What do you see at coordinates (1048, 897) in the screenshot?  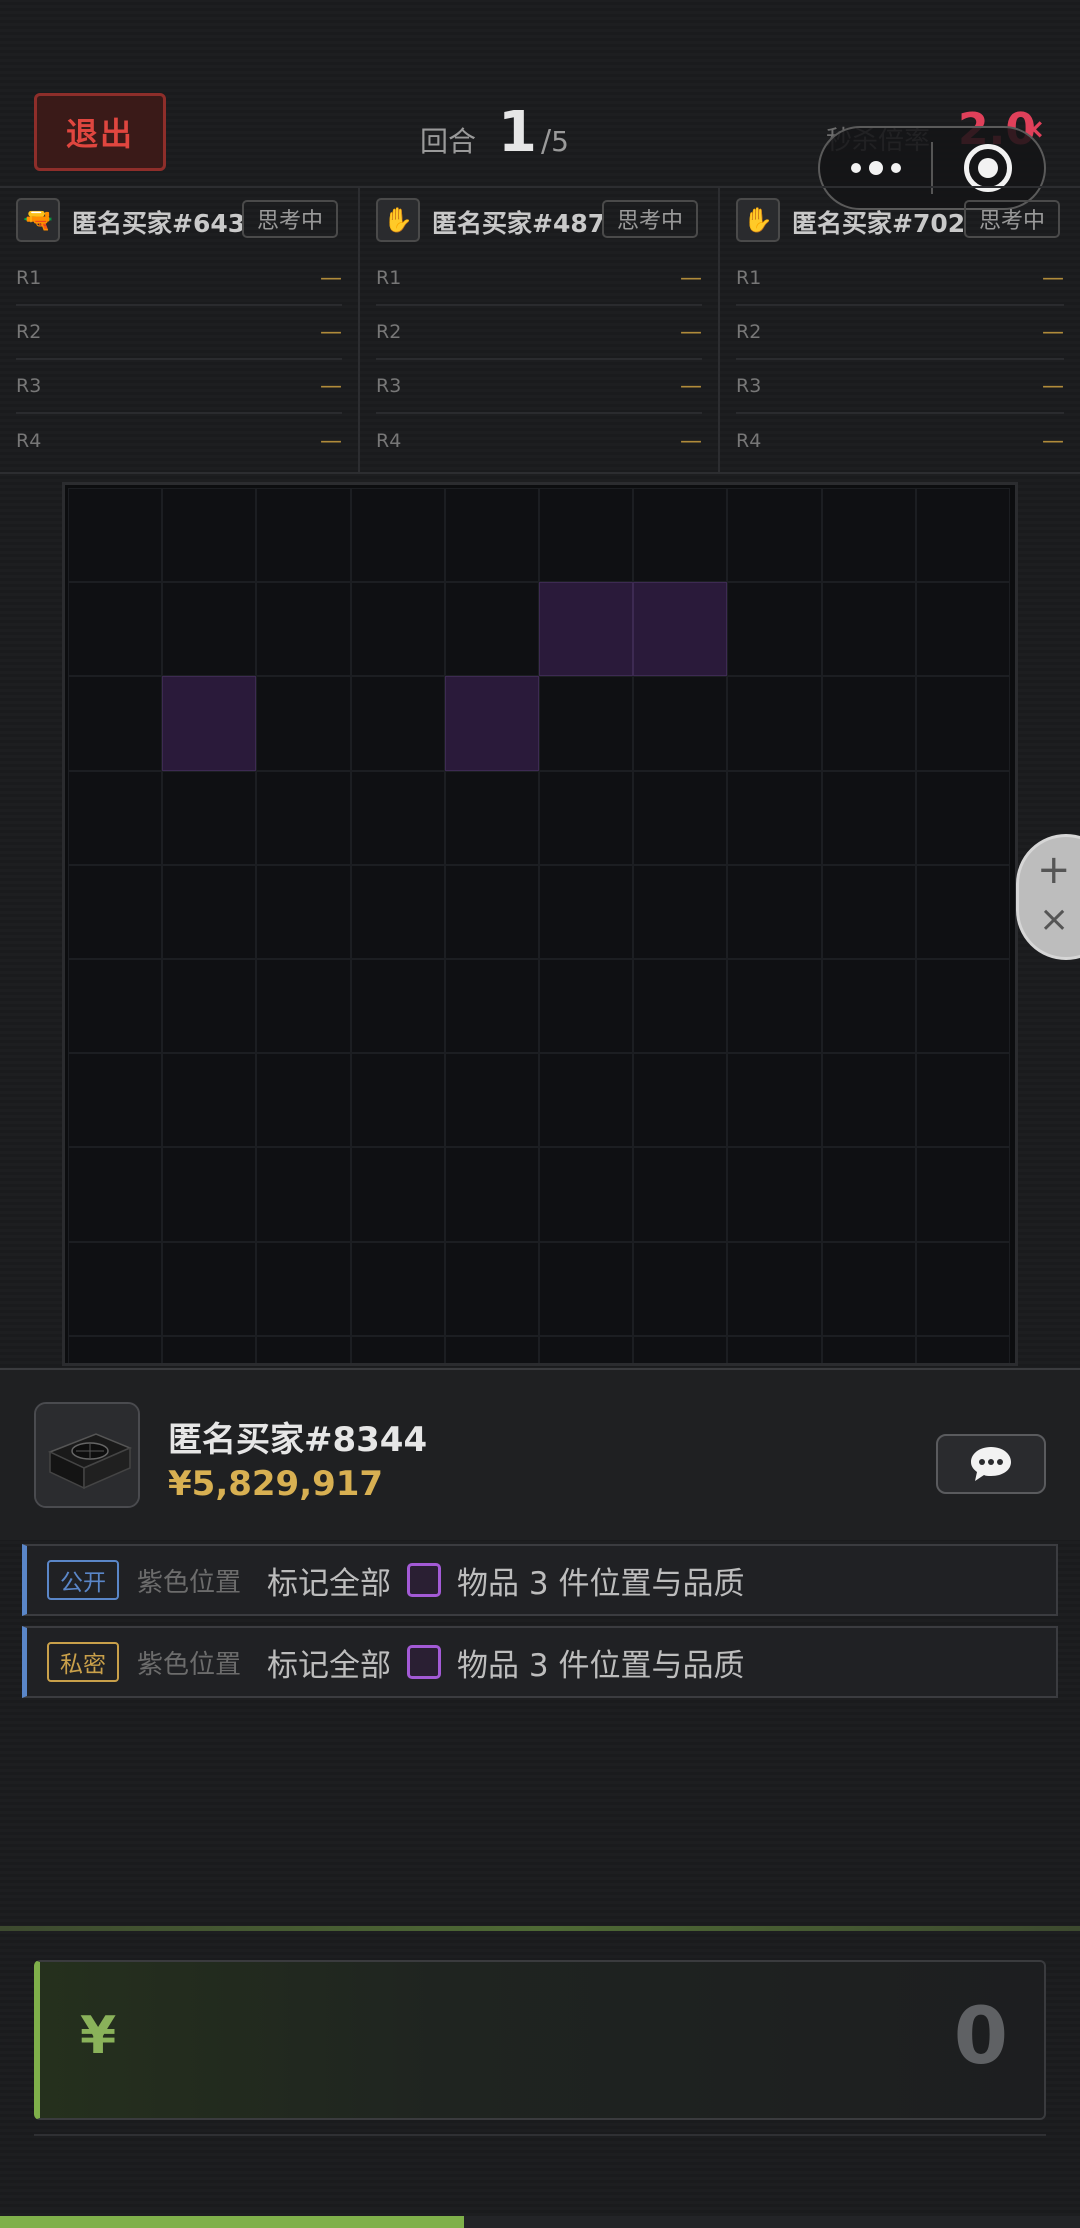 I see `floating-control: + ×` at bounding box center [1048, 897].